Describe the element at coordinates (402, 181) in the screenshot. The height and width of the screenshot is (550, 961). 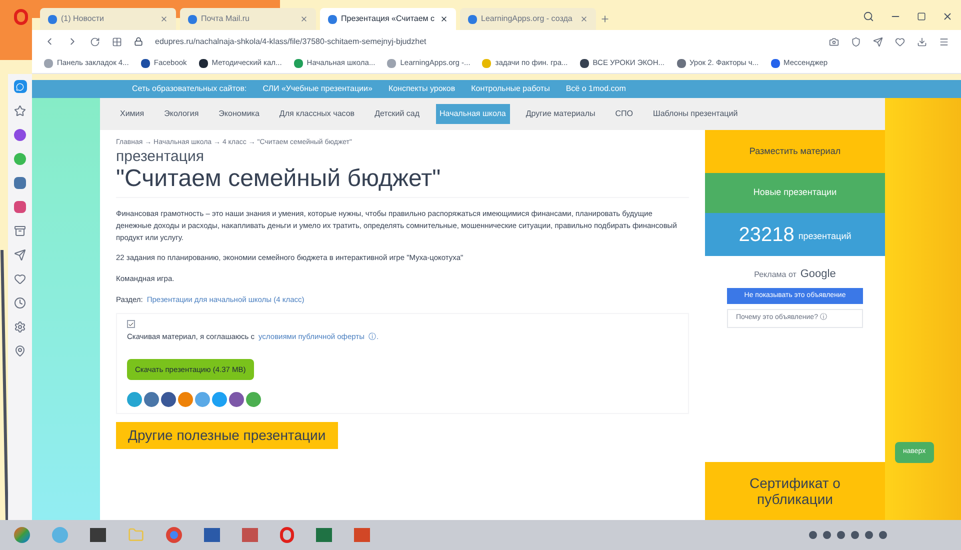
I see `page-title: "Считаем семейный бюджет"` at that location.